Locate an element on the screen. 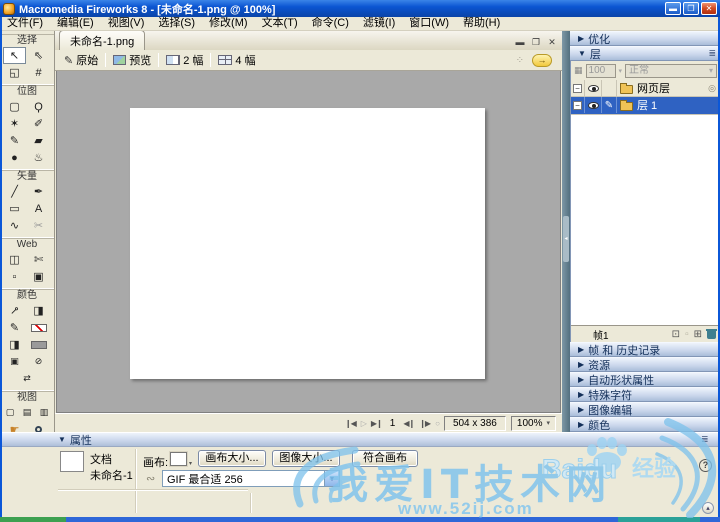  layers-panel-menu-icon: ≣ is located at coordinates (712, 53).